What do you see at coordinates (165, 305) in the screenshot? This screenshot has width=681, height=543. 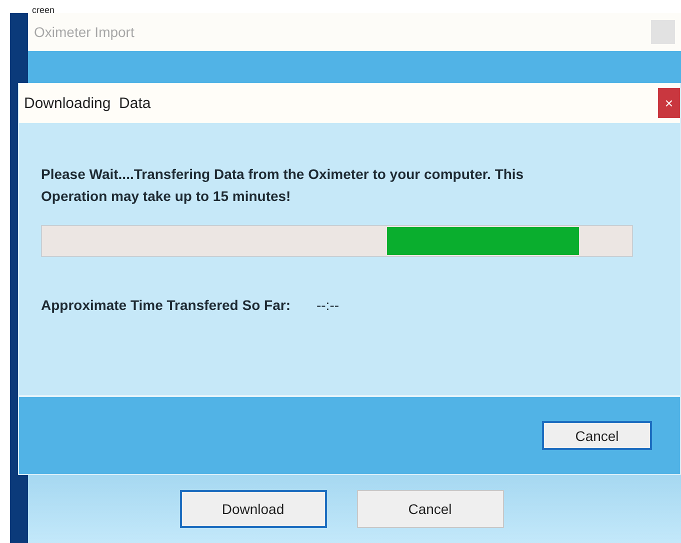 I see `time-label: Approximate Time Transfered So Far:` at bounding box center [165, 305].